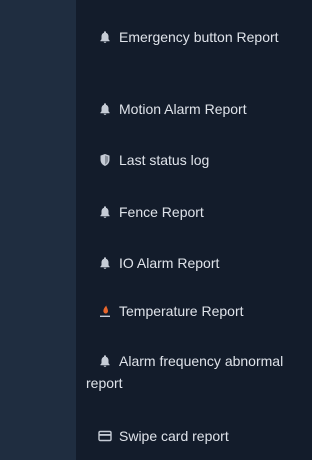 This screenshot has height=460, width=323. What do you see at coordinates (169, 263) in the screenshot?
I see `menu-item-label: IO Alarm Report` at bounding box center [169, 263].